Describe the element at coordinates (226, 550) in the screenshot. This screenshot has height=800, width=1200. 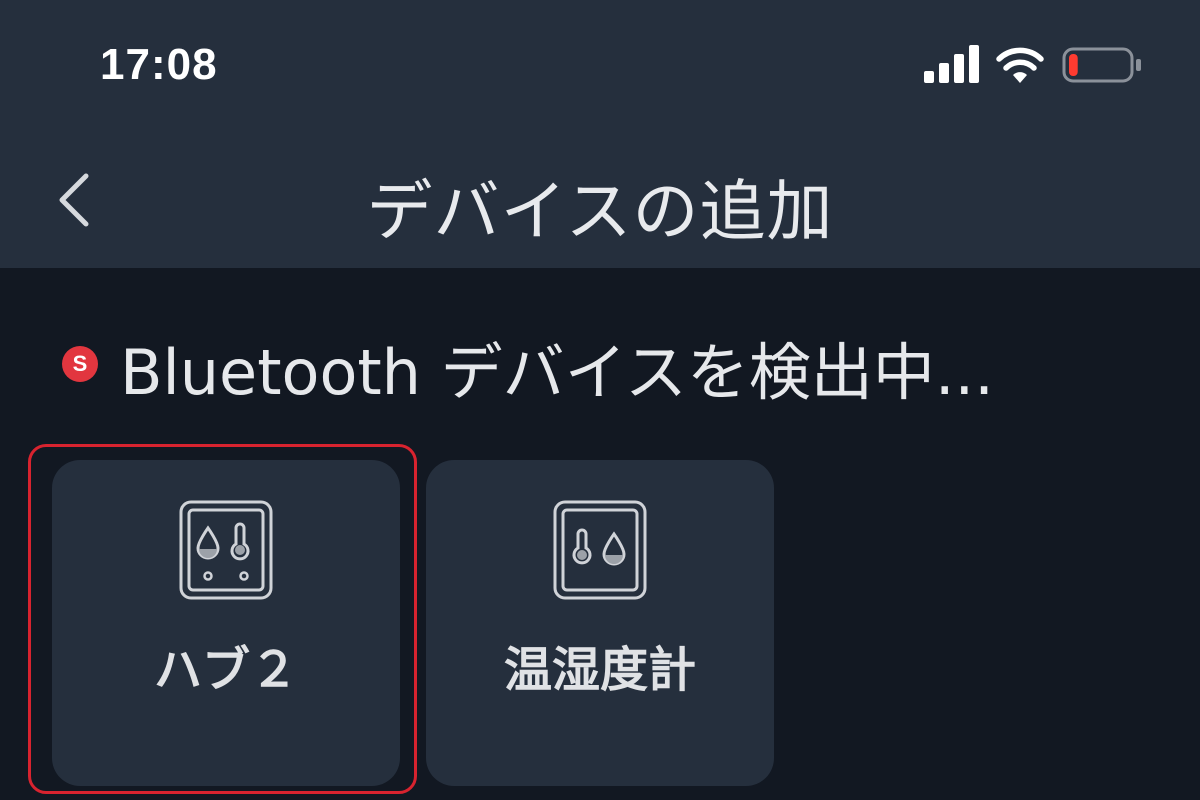
I see `hub2-device-icon` at that location.